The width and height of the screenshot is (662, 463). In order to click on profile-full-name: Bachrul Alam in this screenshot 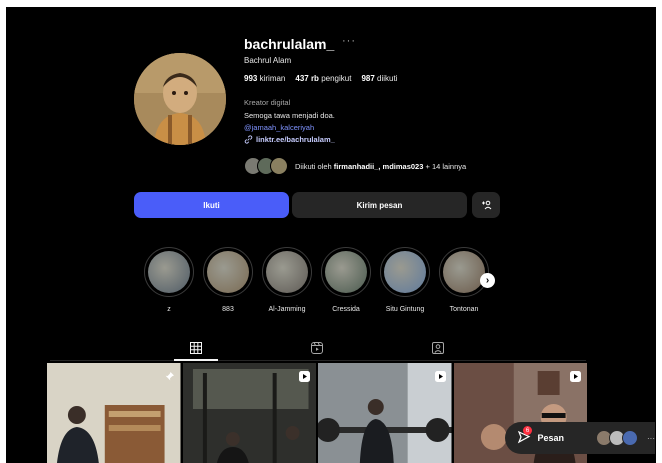, I will do `click(268, 60)`.